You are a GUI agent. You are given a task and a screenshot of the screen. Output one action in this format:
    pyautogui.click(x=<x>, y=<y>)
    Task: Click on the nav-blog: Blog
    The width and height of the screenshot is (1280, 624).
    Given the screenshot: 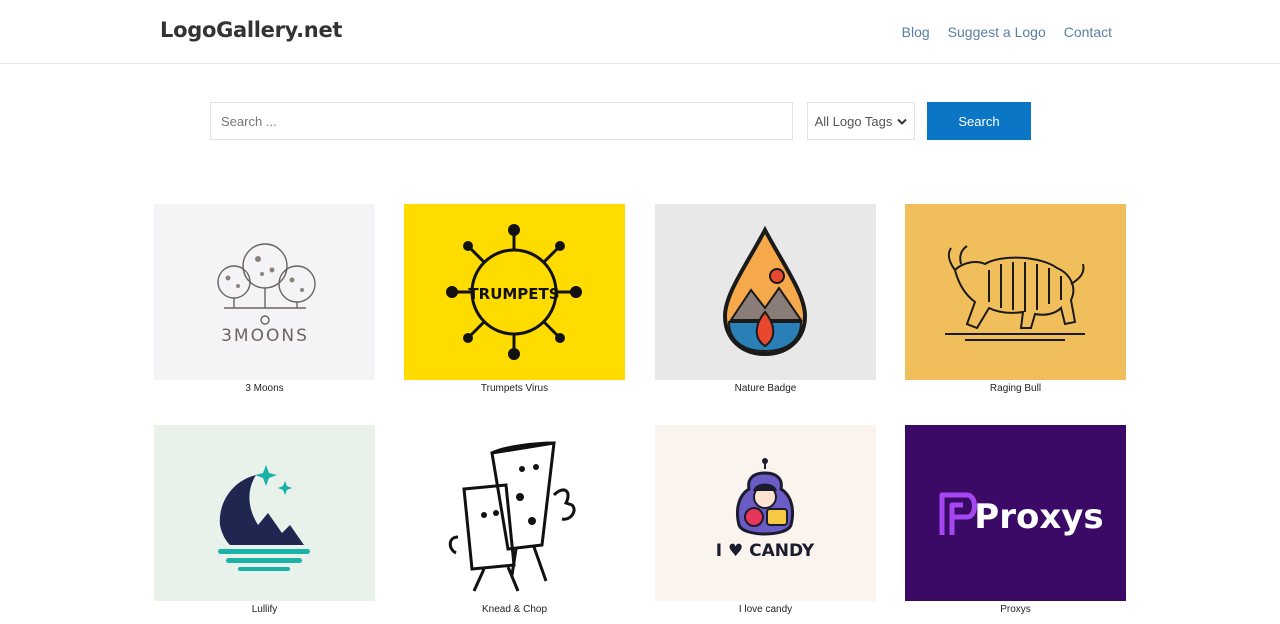 What is the action you would take?
    pyautogui.click(x=916, y=32)
    